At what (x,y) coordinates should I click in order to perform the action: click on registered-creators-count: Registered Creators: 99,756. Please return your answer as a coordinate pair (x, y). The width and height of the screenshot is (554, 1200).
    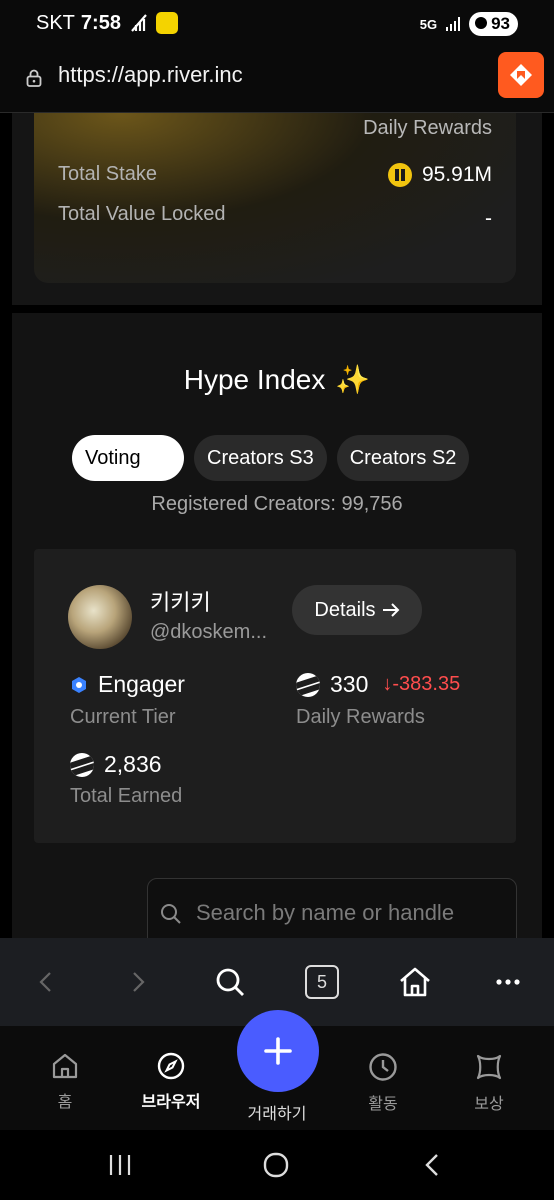
    Looking at the image, I should click on (277, 504).